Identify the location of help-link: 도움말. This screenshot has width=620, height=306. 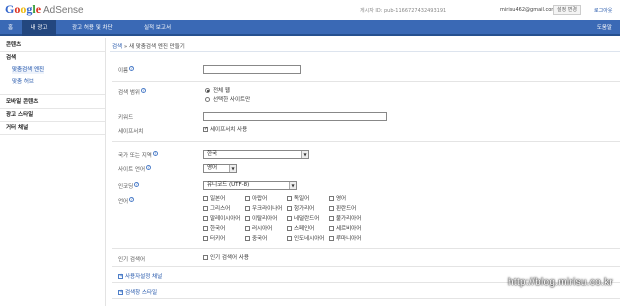
(604, 28).